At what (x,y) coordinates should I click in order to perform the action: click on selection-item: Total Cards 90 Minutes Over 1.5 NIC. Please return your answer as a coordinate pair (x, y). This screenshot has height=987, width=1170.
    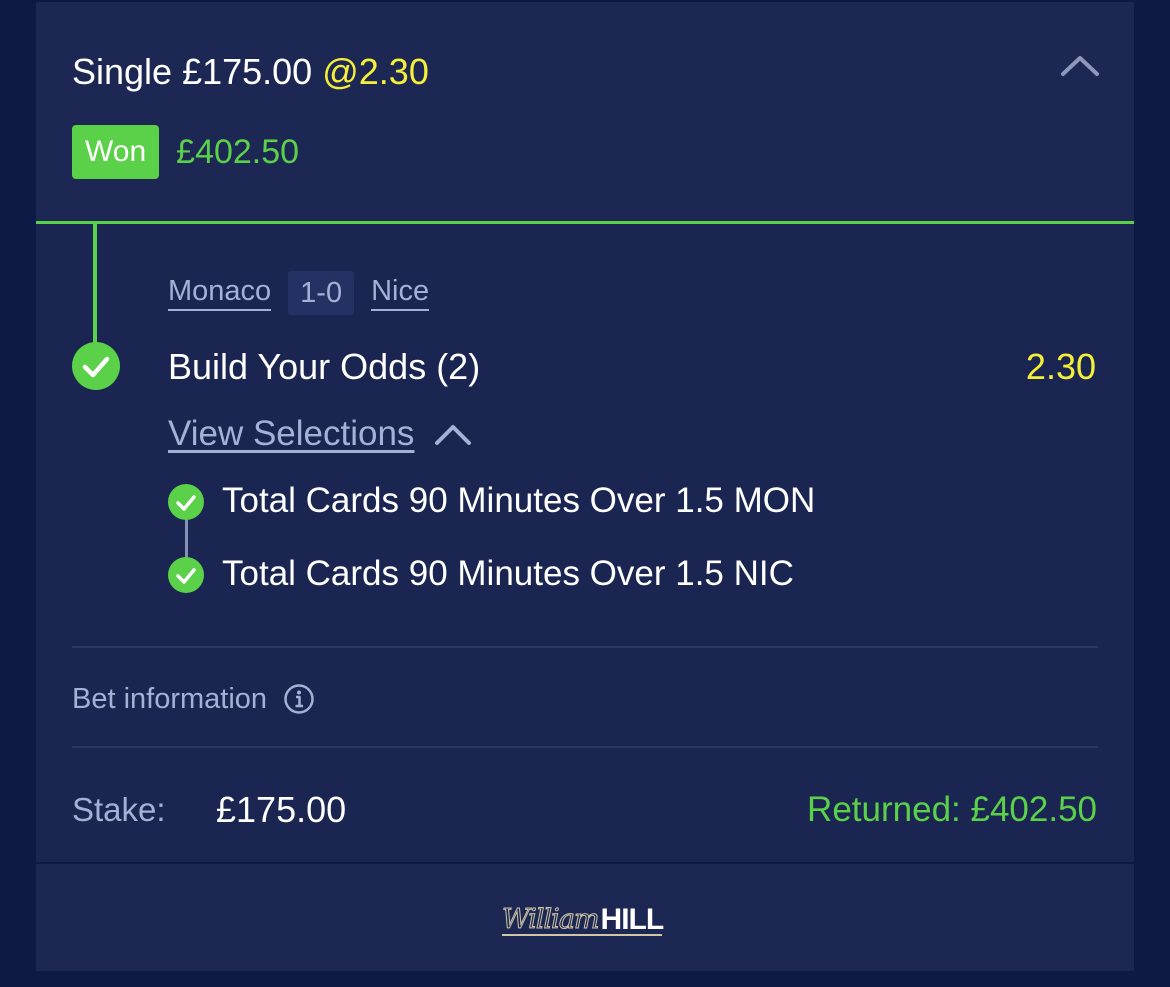
    Looking at the image, I should click on (508, 573).